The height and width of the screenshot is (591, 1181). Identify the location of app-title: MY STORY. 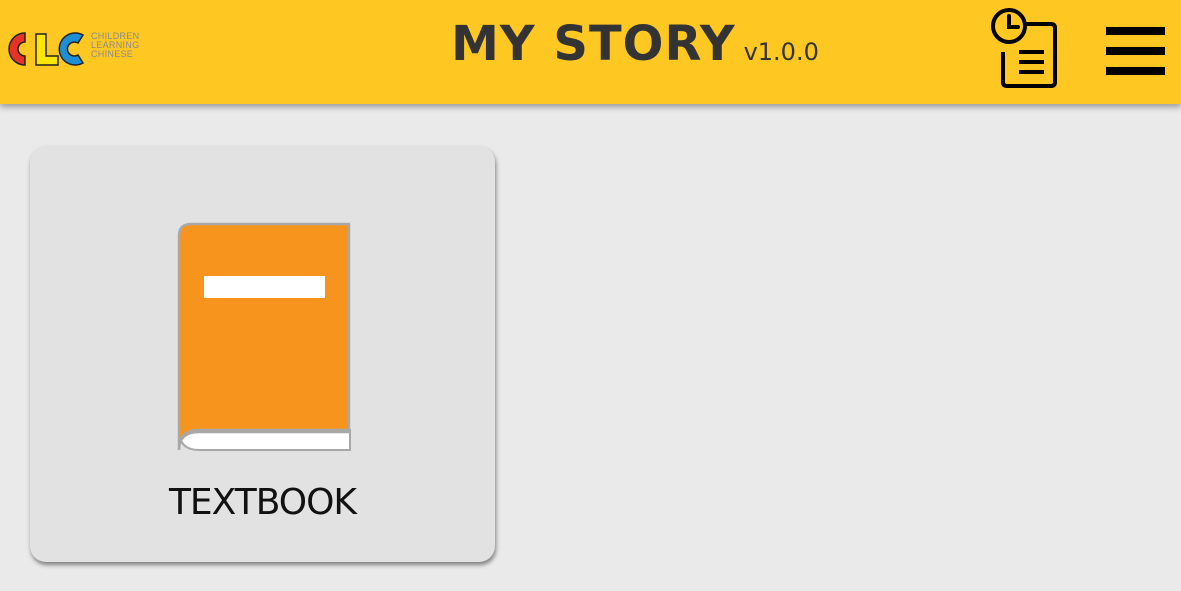
(593, 44).